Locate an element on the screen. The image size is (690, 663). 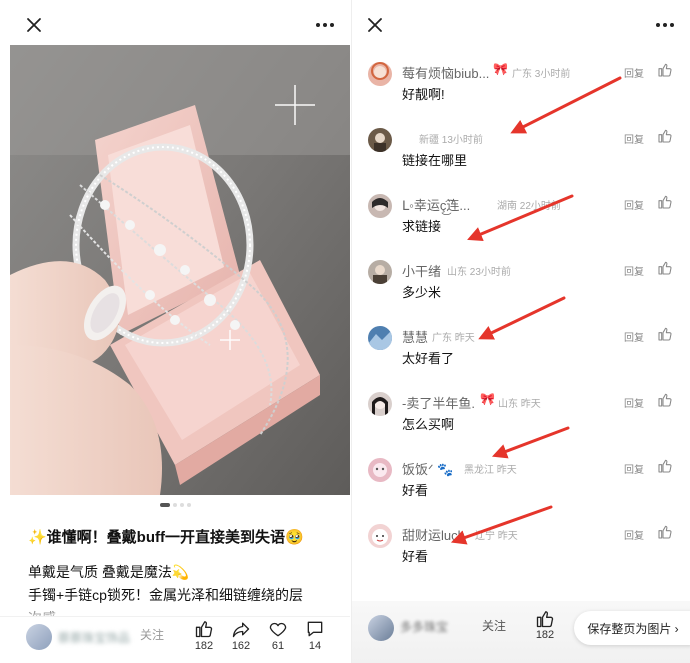
comment-item: 小干绪 山东 23小时前 多少米 回复 is located at coordinates (521, 293).